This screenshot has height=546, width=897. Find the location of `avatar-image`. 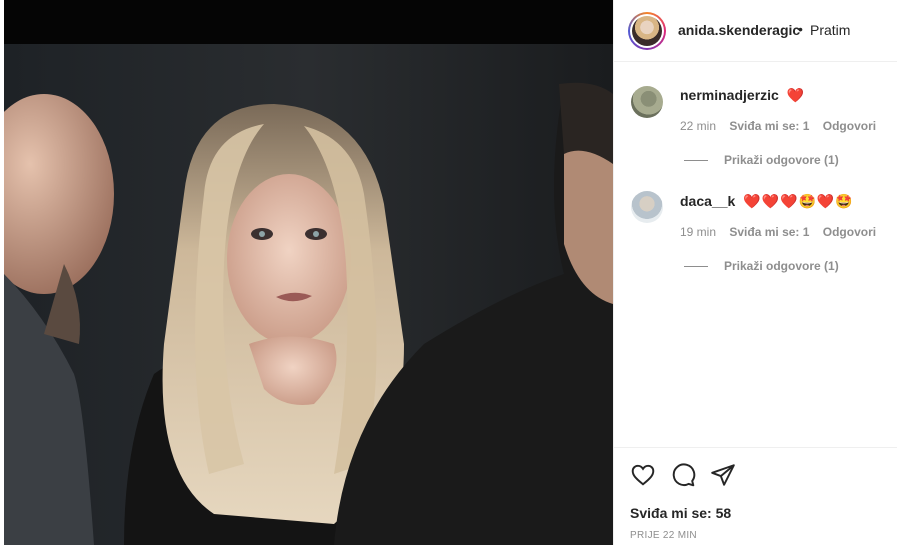

avatar-image is located at coordinates (647, 31).